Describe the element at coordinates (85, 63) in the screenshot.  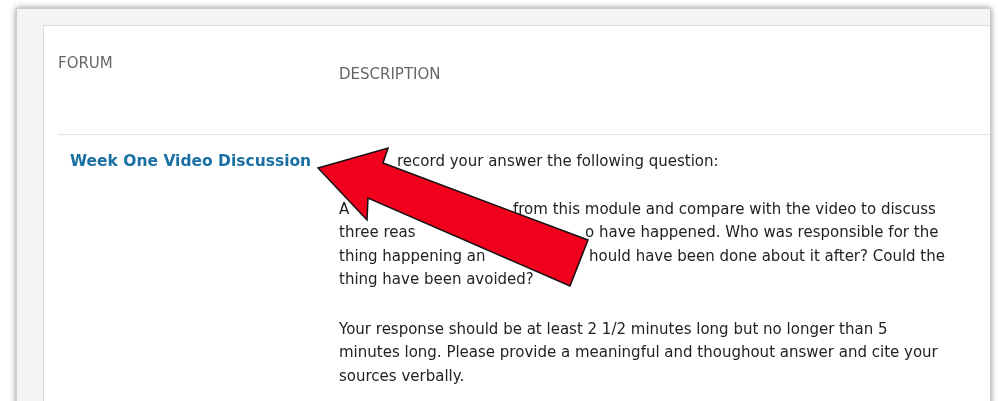
I see `column-header: FORUM` at that location.